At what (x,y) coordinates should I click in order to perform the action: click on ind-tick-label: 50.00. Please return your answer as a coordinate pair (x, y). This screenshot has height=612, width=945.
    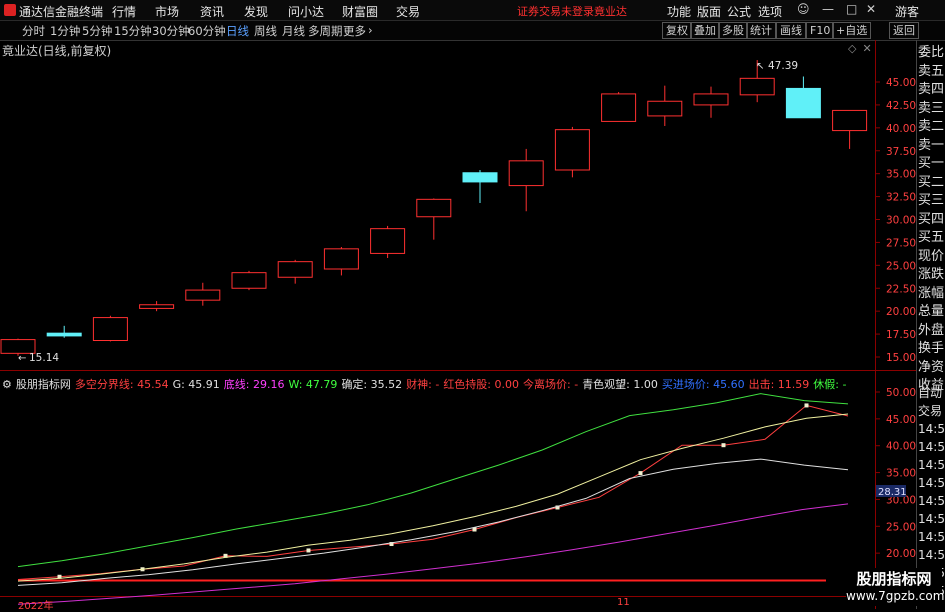
    Looking at the image, I should click on (901, 393).